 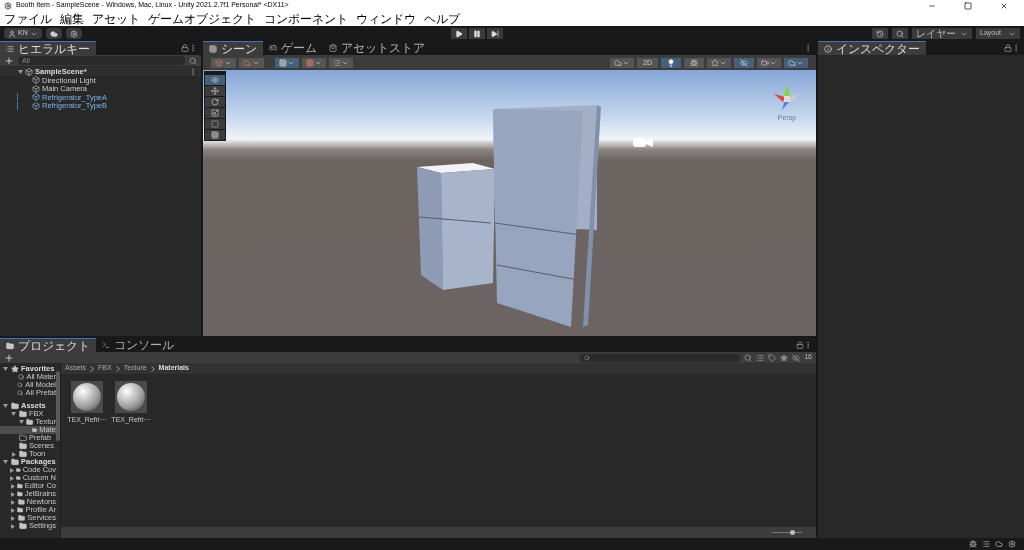 I want to click on step-button, so click(x=494, y=33).